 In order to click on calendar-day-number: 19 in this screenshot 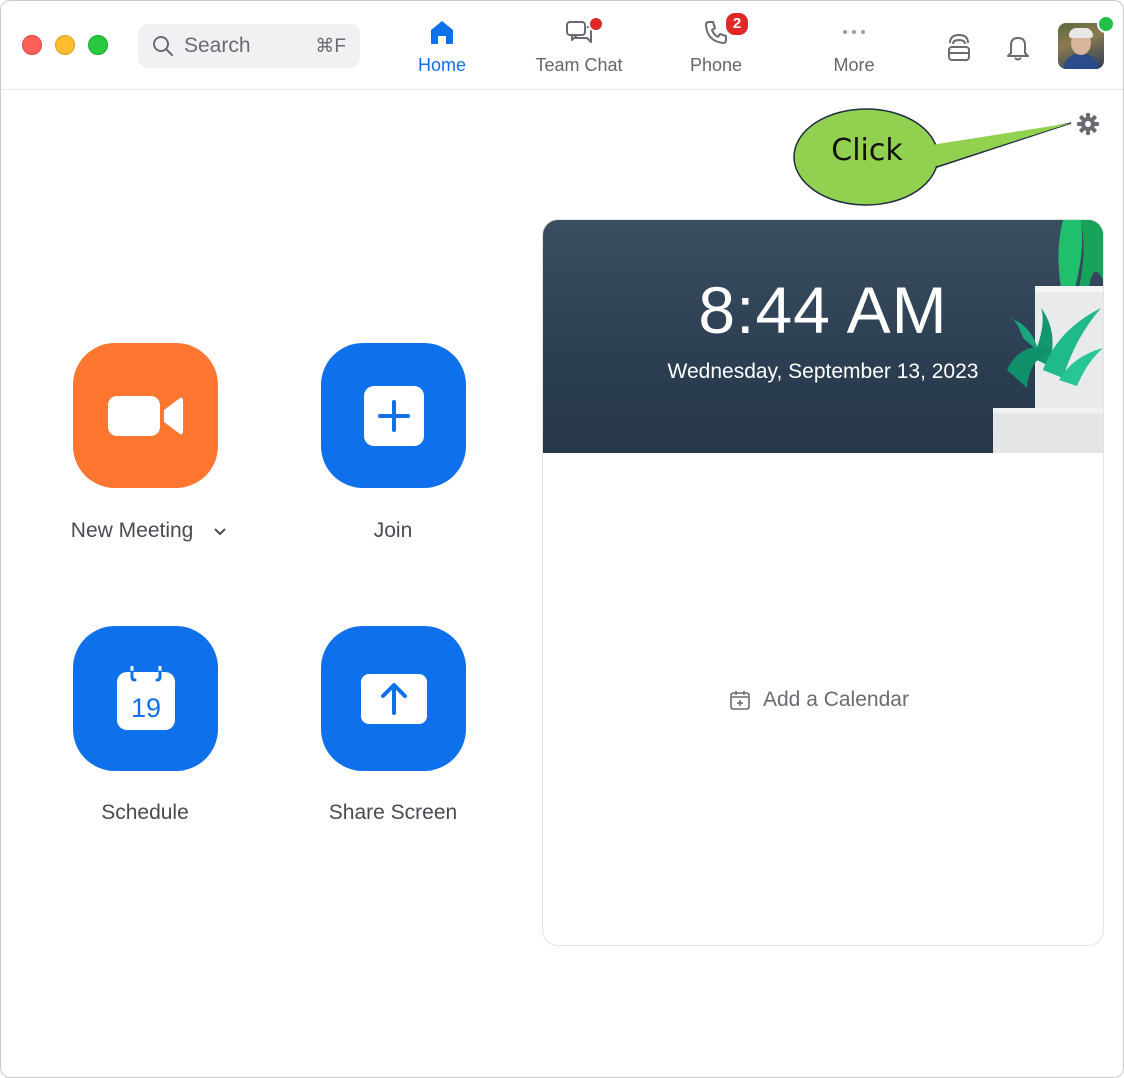, I will do `click(145, 708)`.